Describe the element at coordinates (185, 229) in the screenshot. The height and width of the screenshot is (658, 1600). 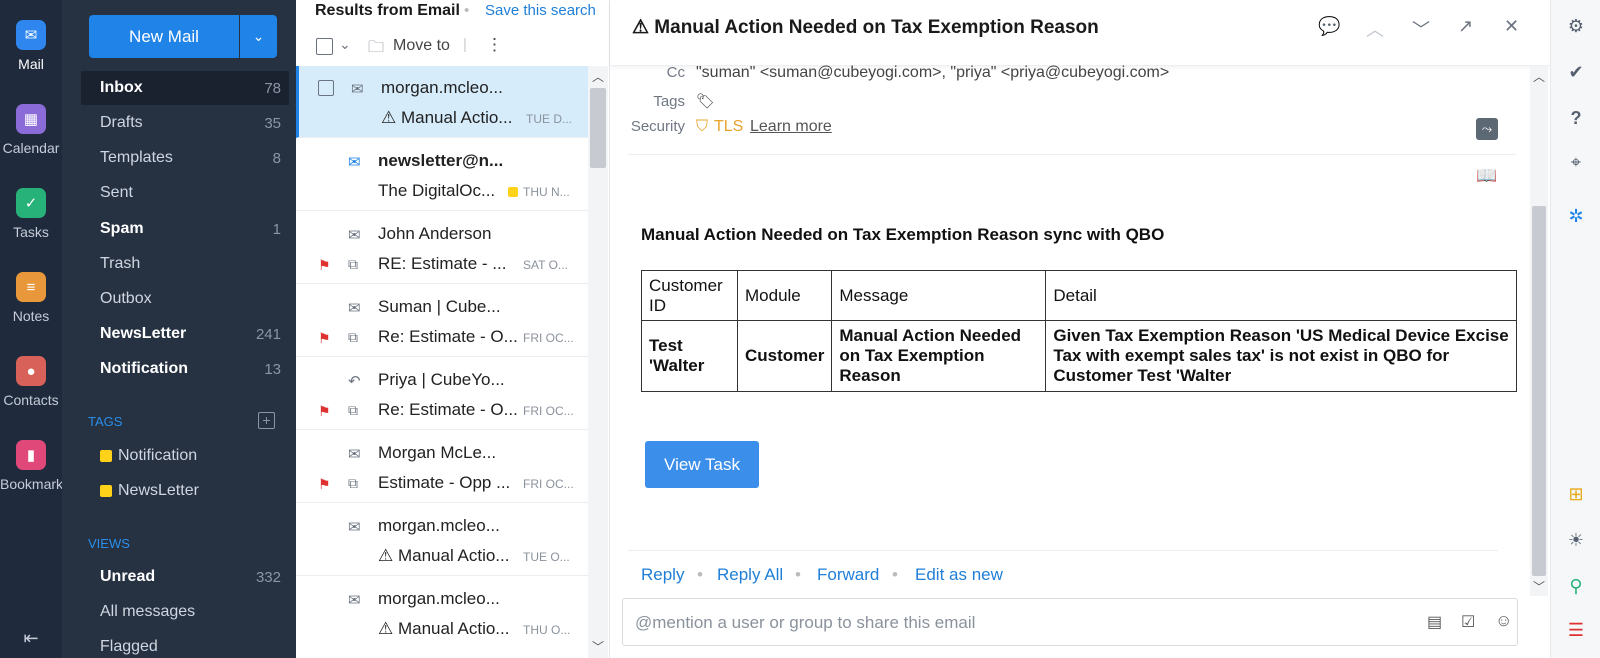
I see `folder-spam: Spam 1` at that location.